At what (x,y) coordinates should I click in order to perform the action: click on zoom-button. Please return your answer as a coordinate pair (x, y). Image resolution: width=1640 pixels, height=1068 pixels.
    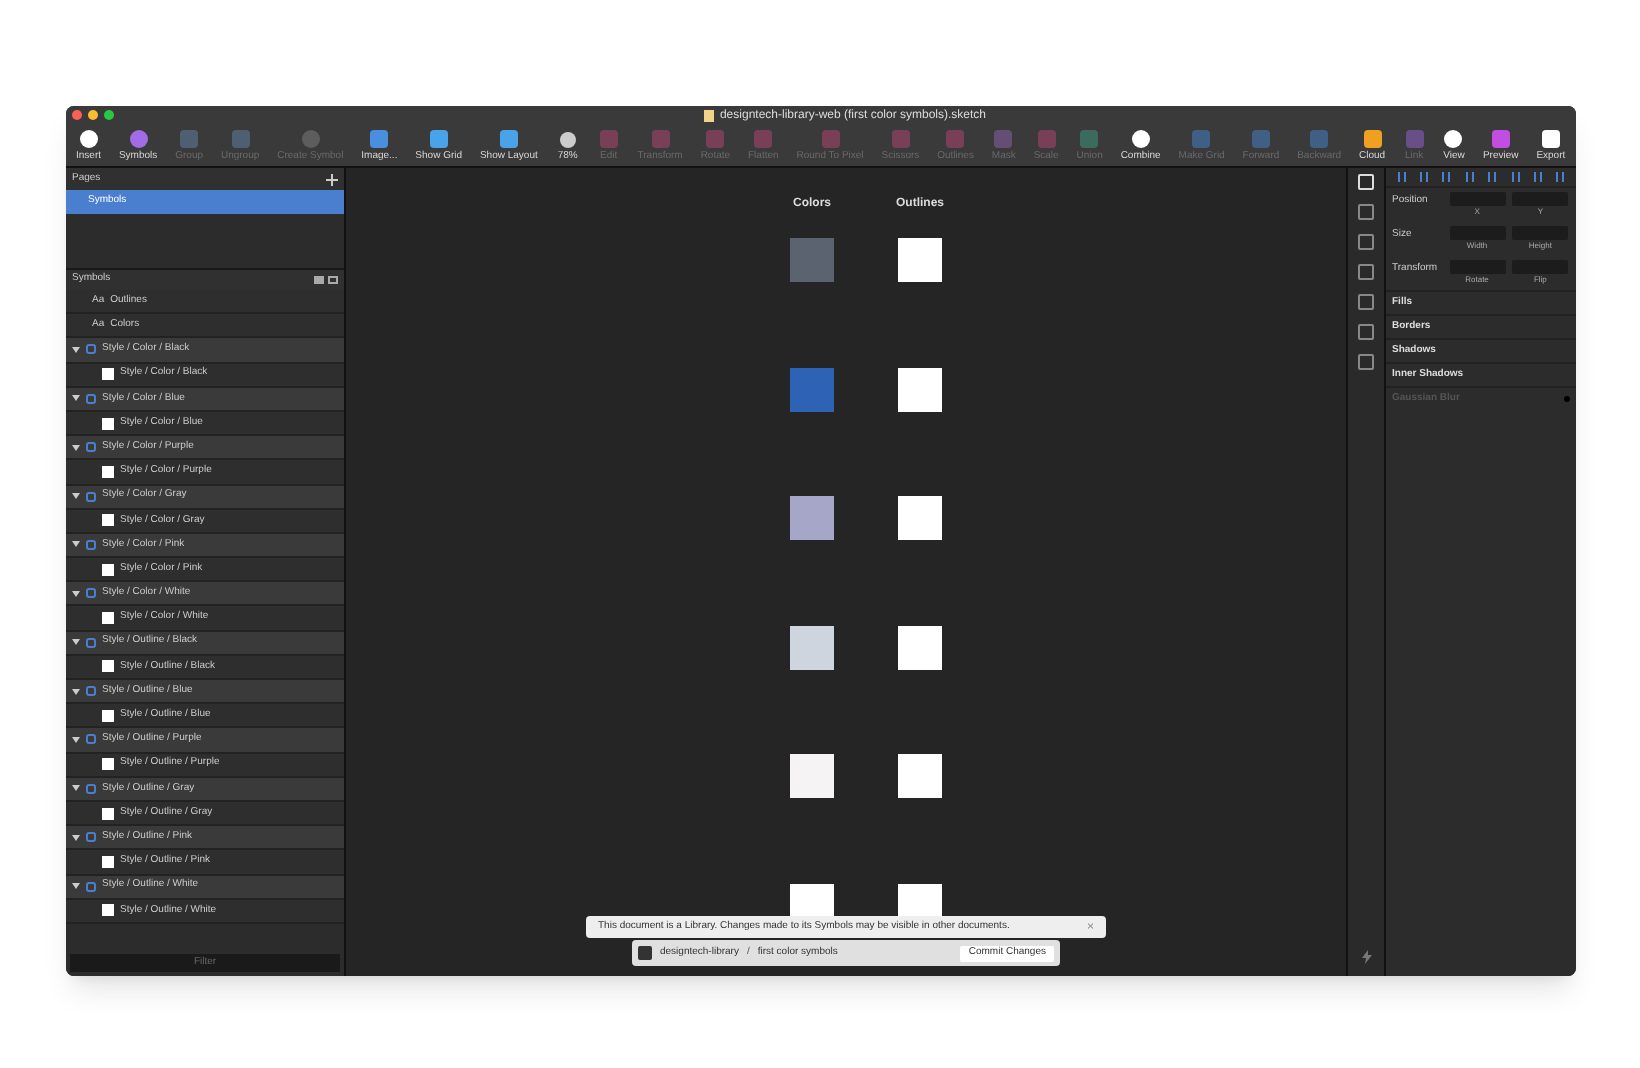
    Looking at the image, I should click on (109, 115).